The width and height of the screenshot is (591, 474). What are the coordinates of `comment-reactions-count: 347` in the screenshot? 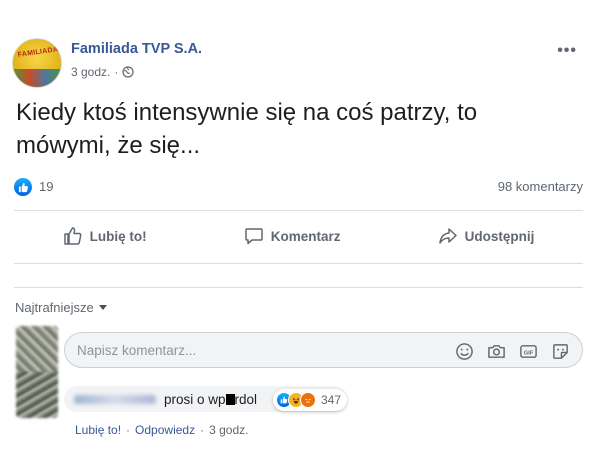 It's located at (331, 400).